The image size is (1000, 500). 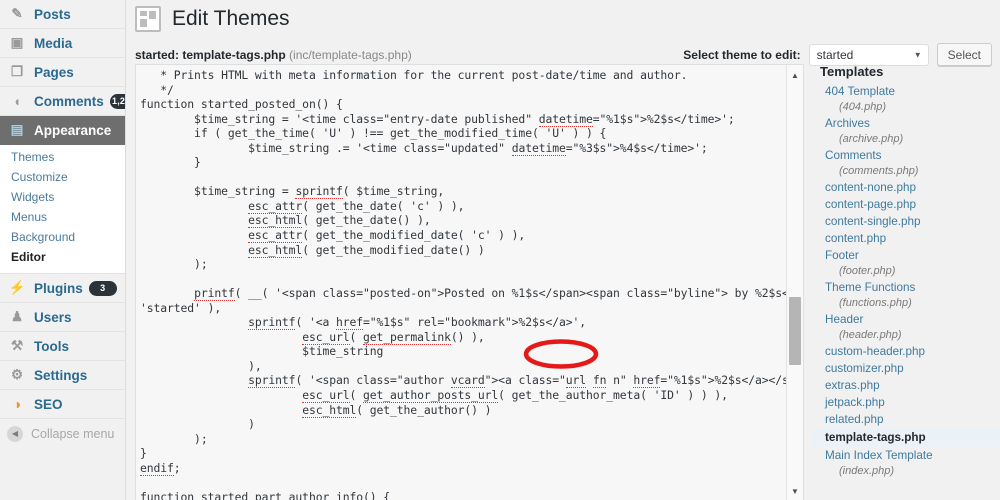 What do you see at coordinates (835, 54) in the screenshot?
I see `theme-select-value: started` at bounding box center [835, 54].